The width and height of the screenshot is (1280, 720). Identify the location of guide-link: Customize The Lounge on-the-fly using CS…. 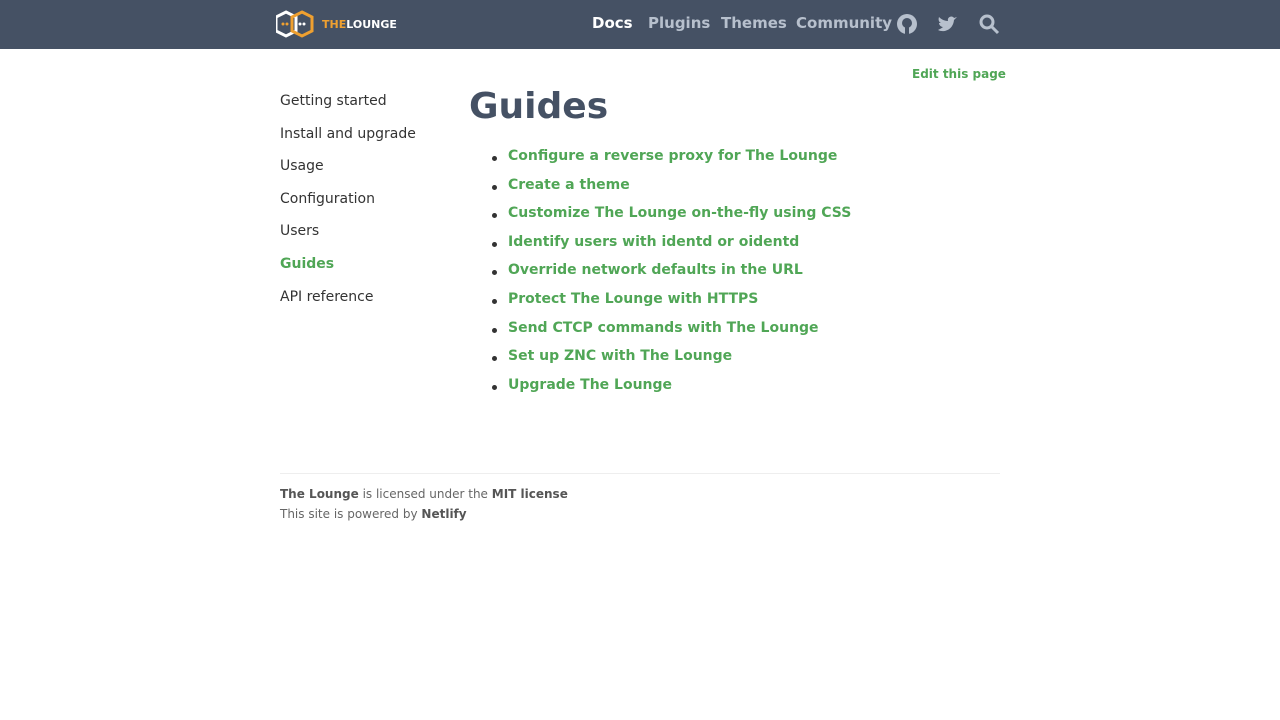
(679, 213).